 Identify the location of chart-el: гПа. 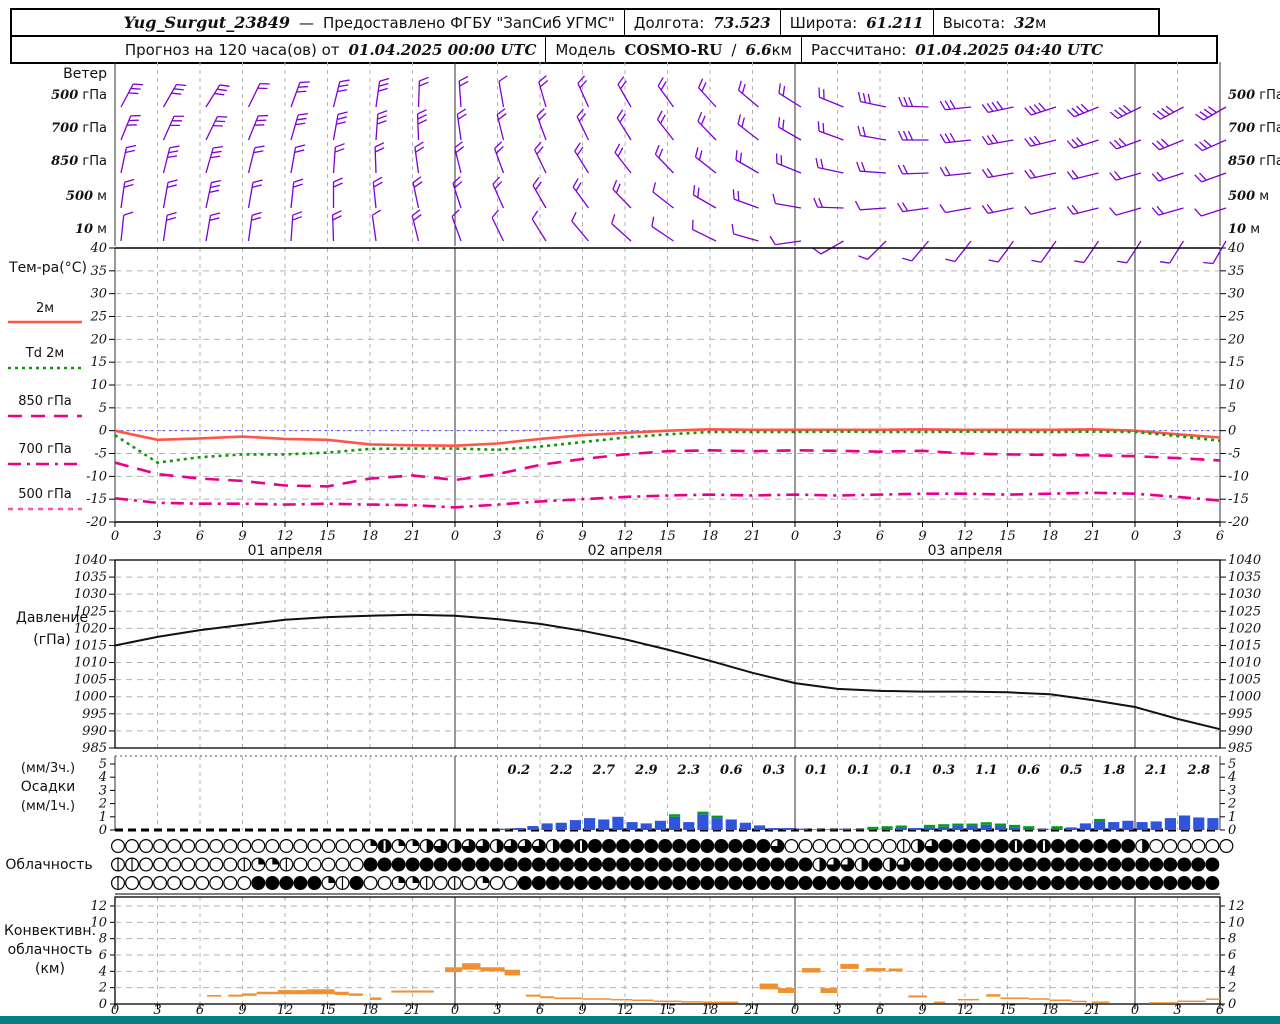
(92, 161).